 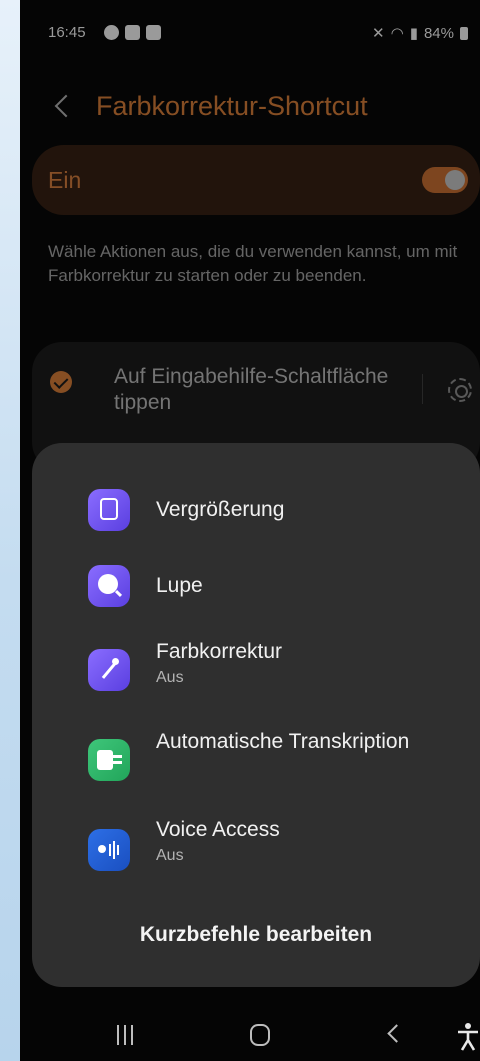 What do you see at coordinates (111, 32) in the screenshot?
I see `facebook-icon` at bounding box center [111, 32].